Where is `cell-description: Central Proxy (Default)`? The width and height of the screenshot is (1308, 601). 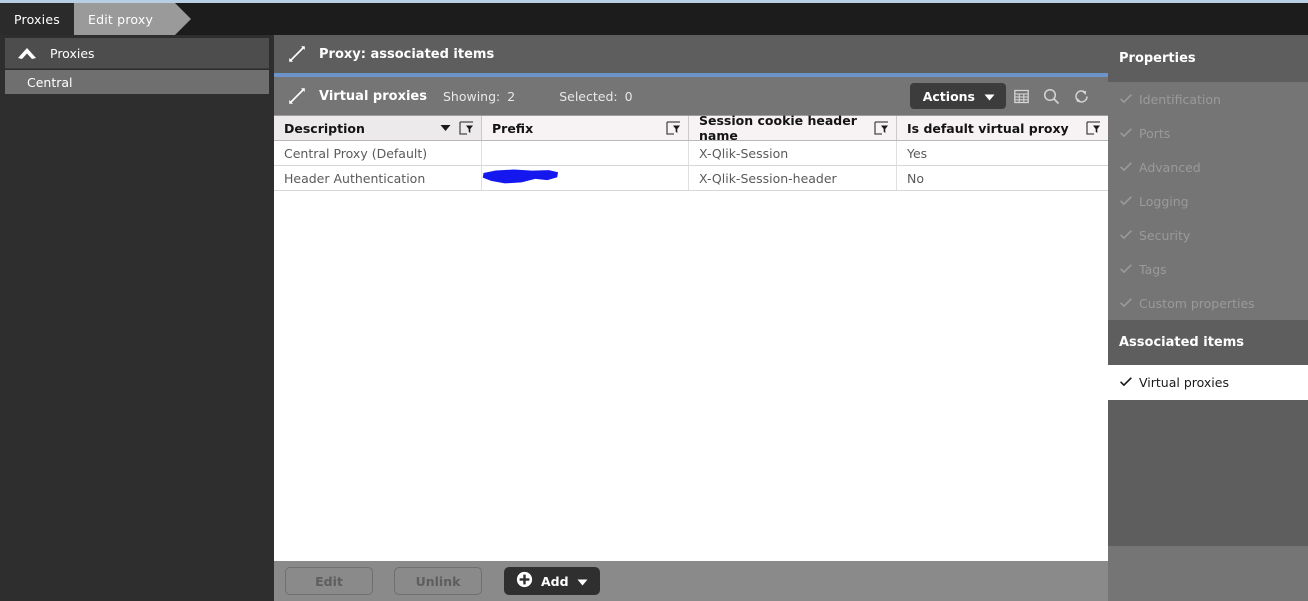
cell-description: Central Proxy (Default) is located at coordinates (378, 153).